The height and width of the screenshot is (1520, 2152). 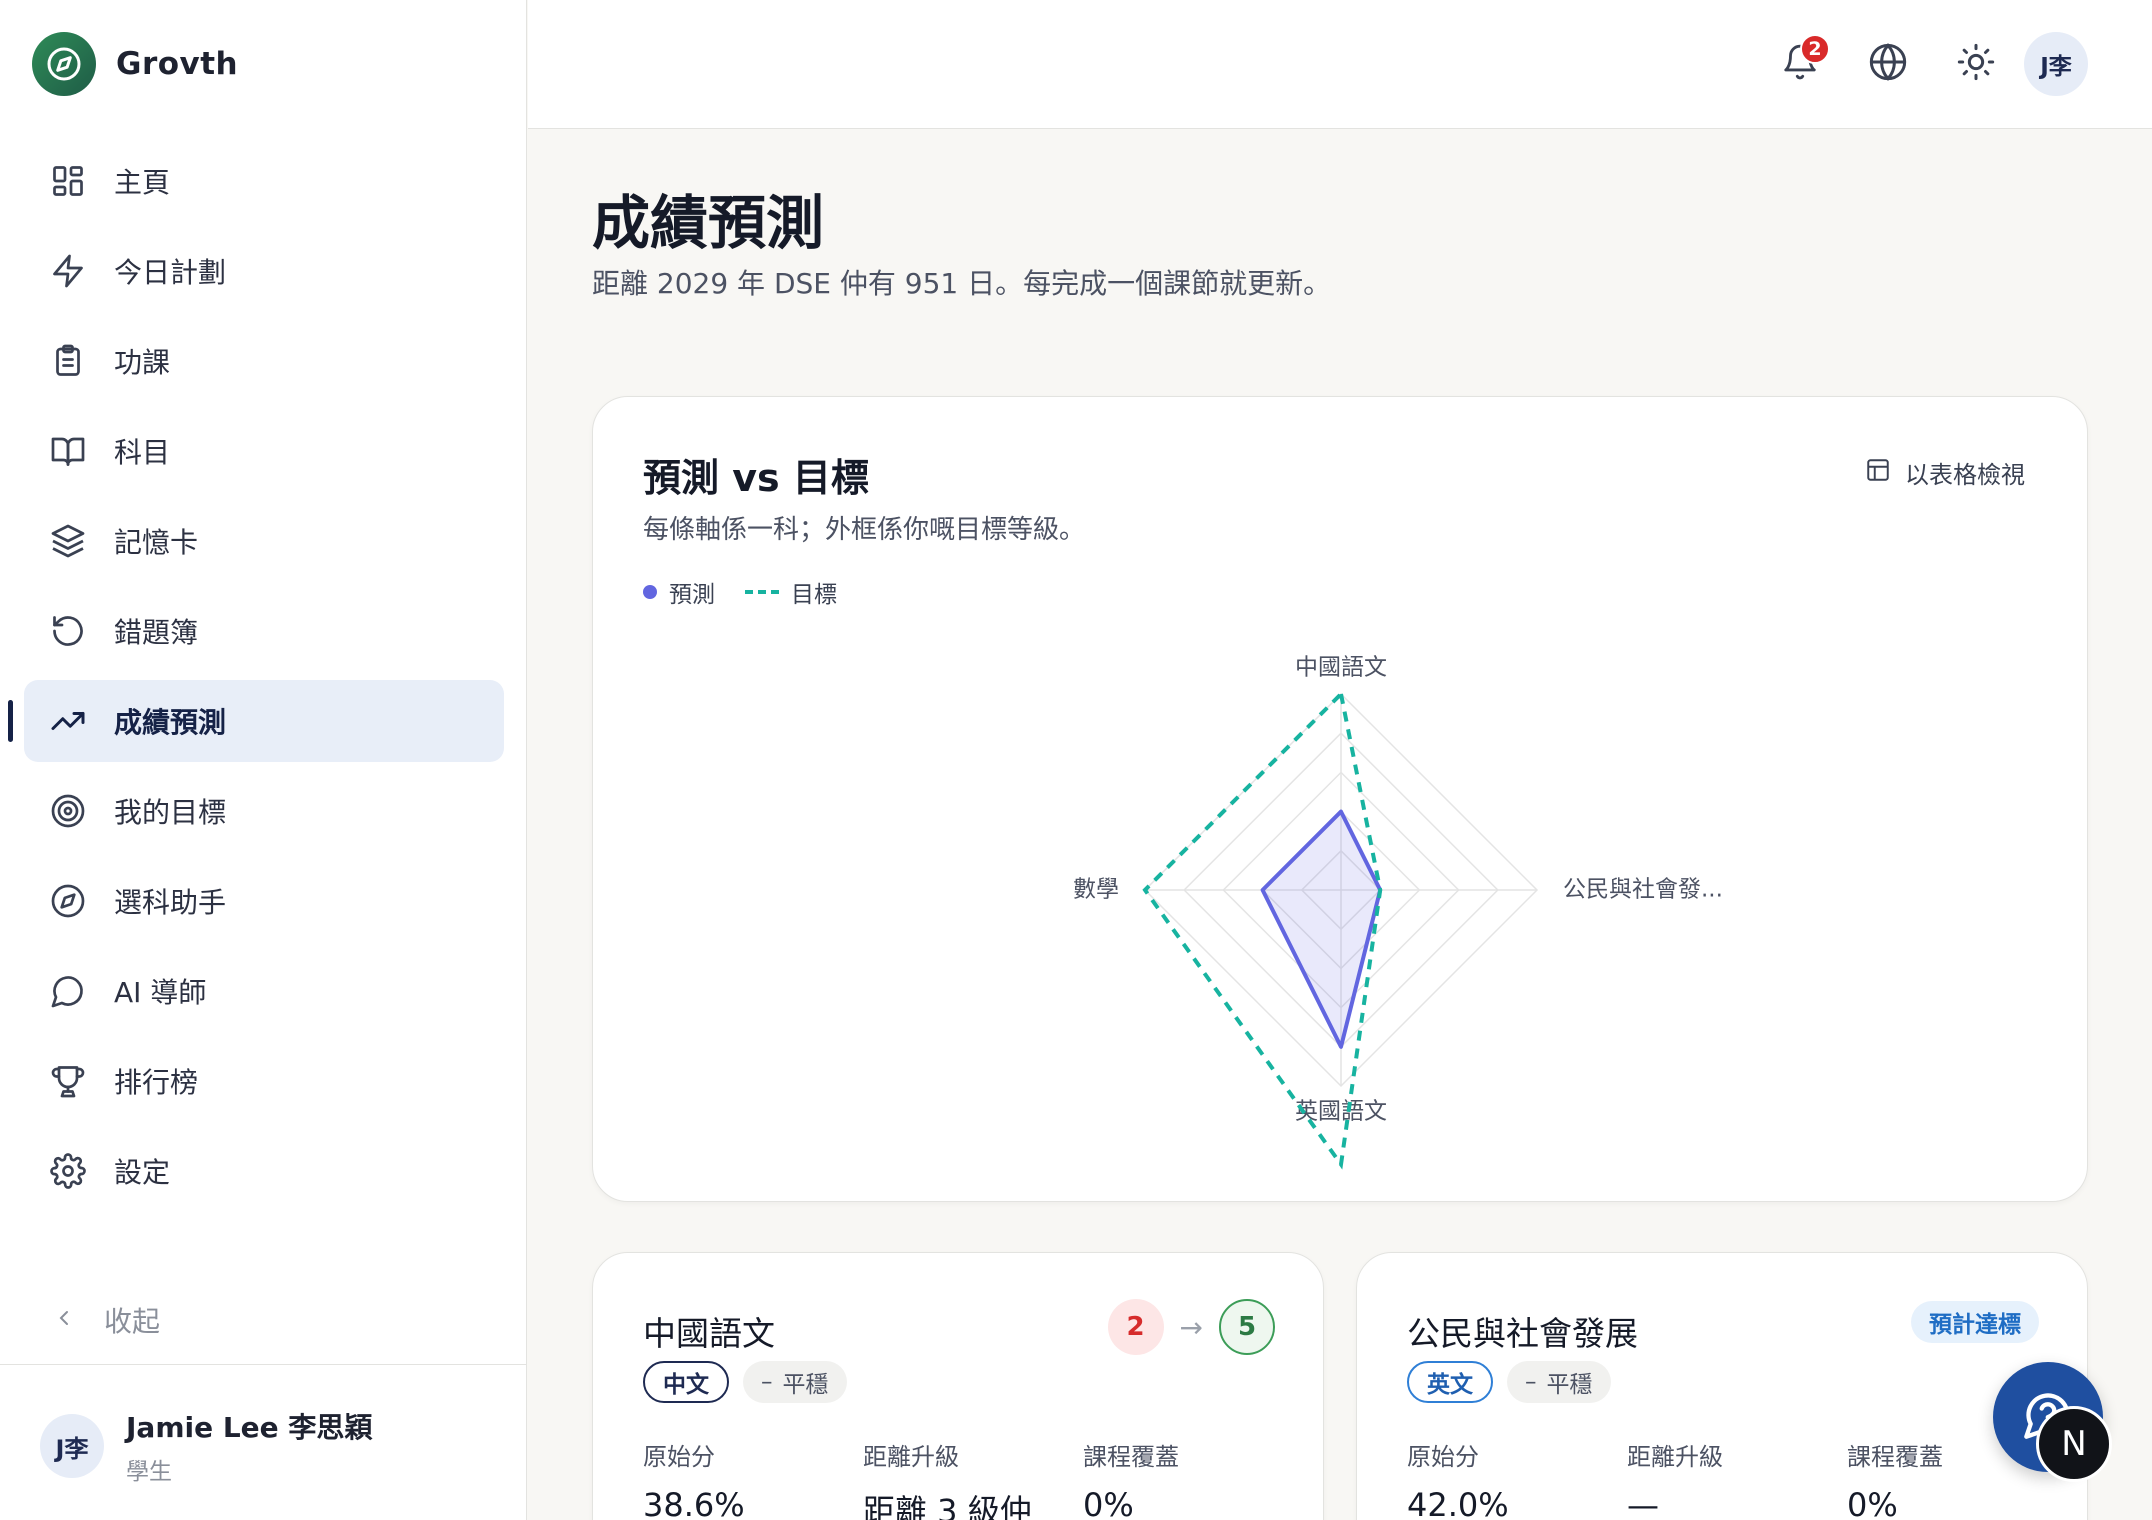 What do you see at coordinates (142, 1172) in the screenshot?
I see `sidebar-item-label: 設定` at bounding box center [142, 1172].